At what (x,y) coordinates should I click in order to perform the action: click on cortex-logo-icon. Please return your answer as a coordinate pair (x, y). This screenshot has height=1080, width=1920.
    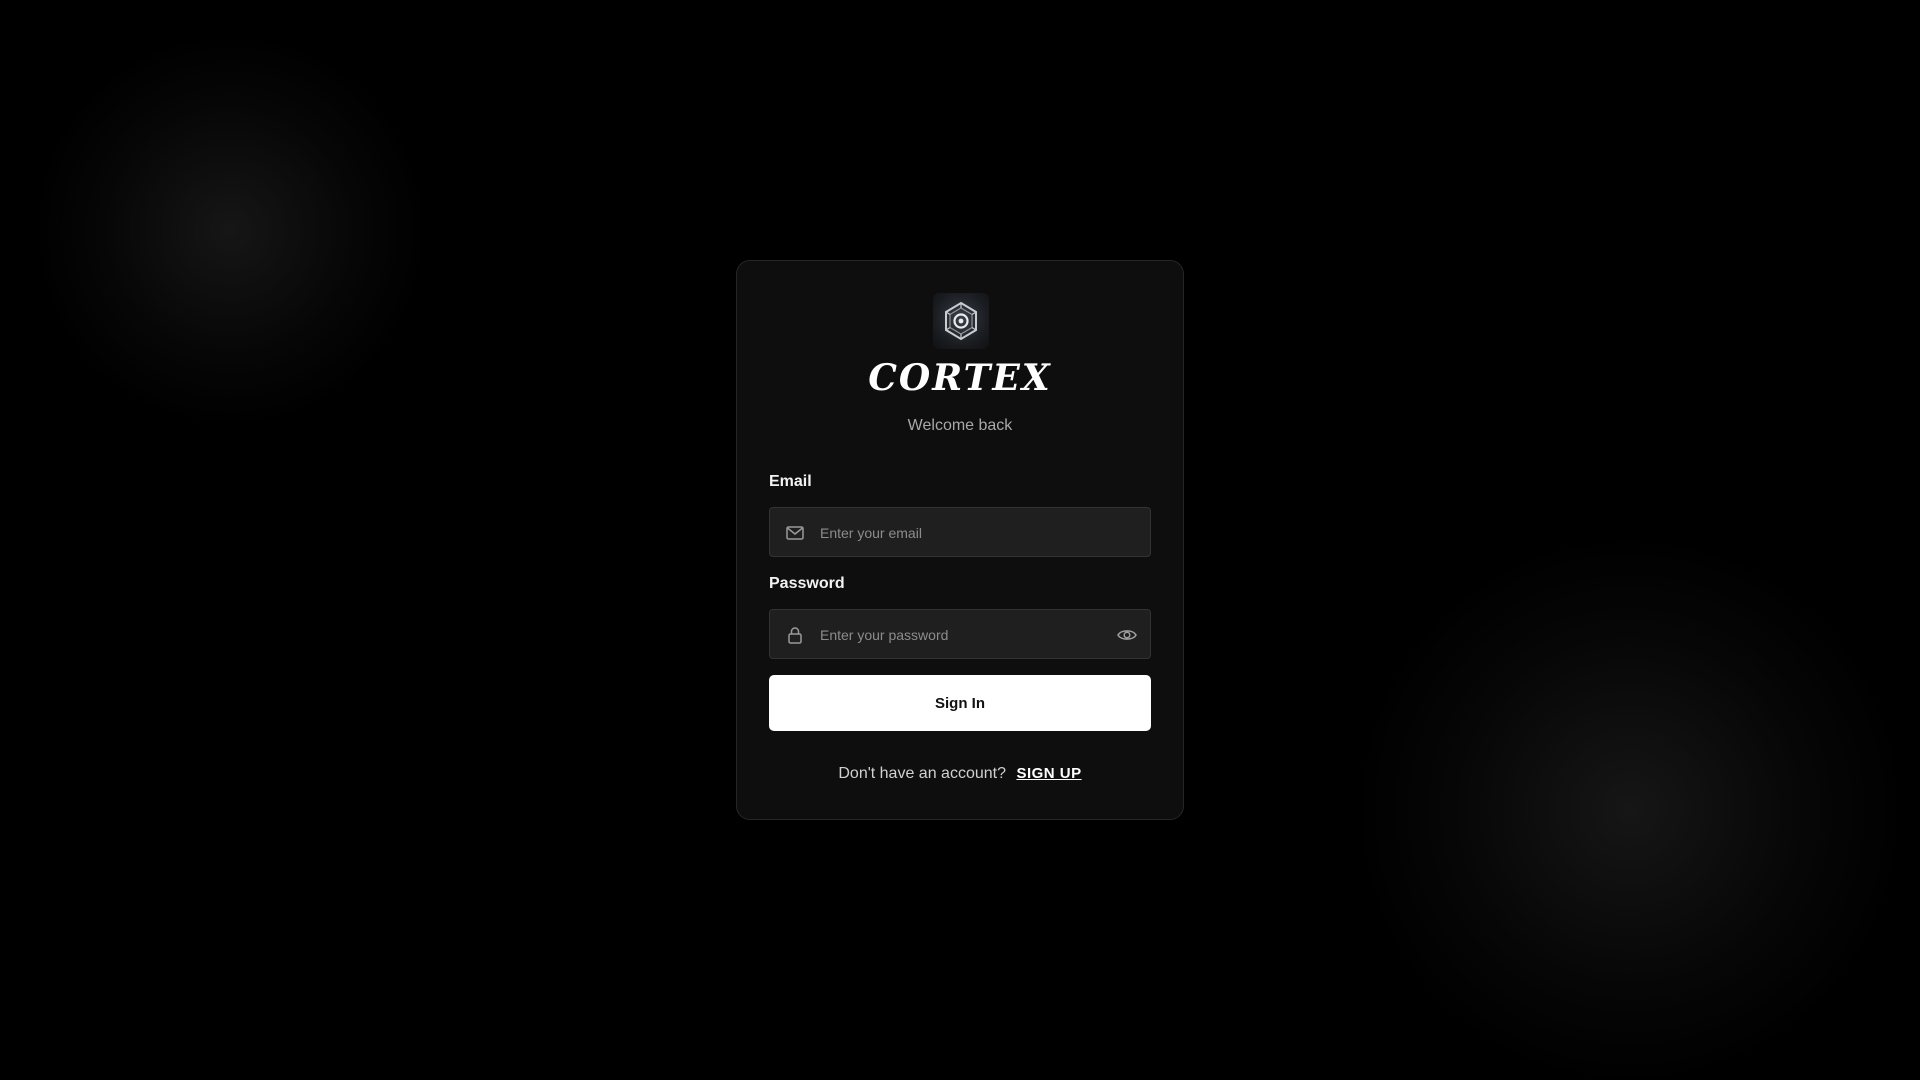
    Looking at the image, I should click on (961, 321).